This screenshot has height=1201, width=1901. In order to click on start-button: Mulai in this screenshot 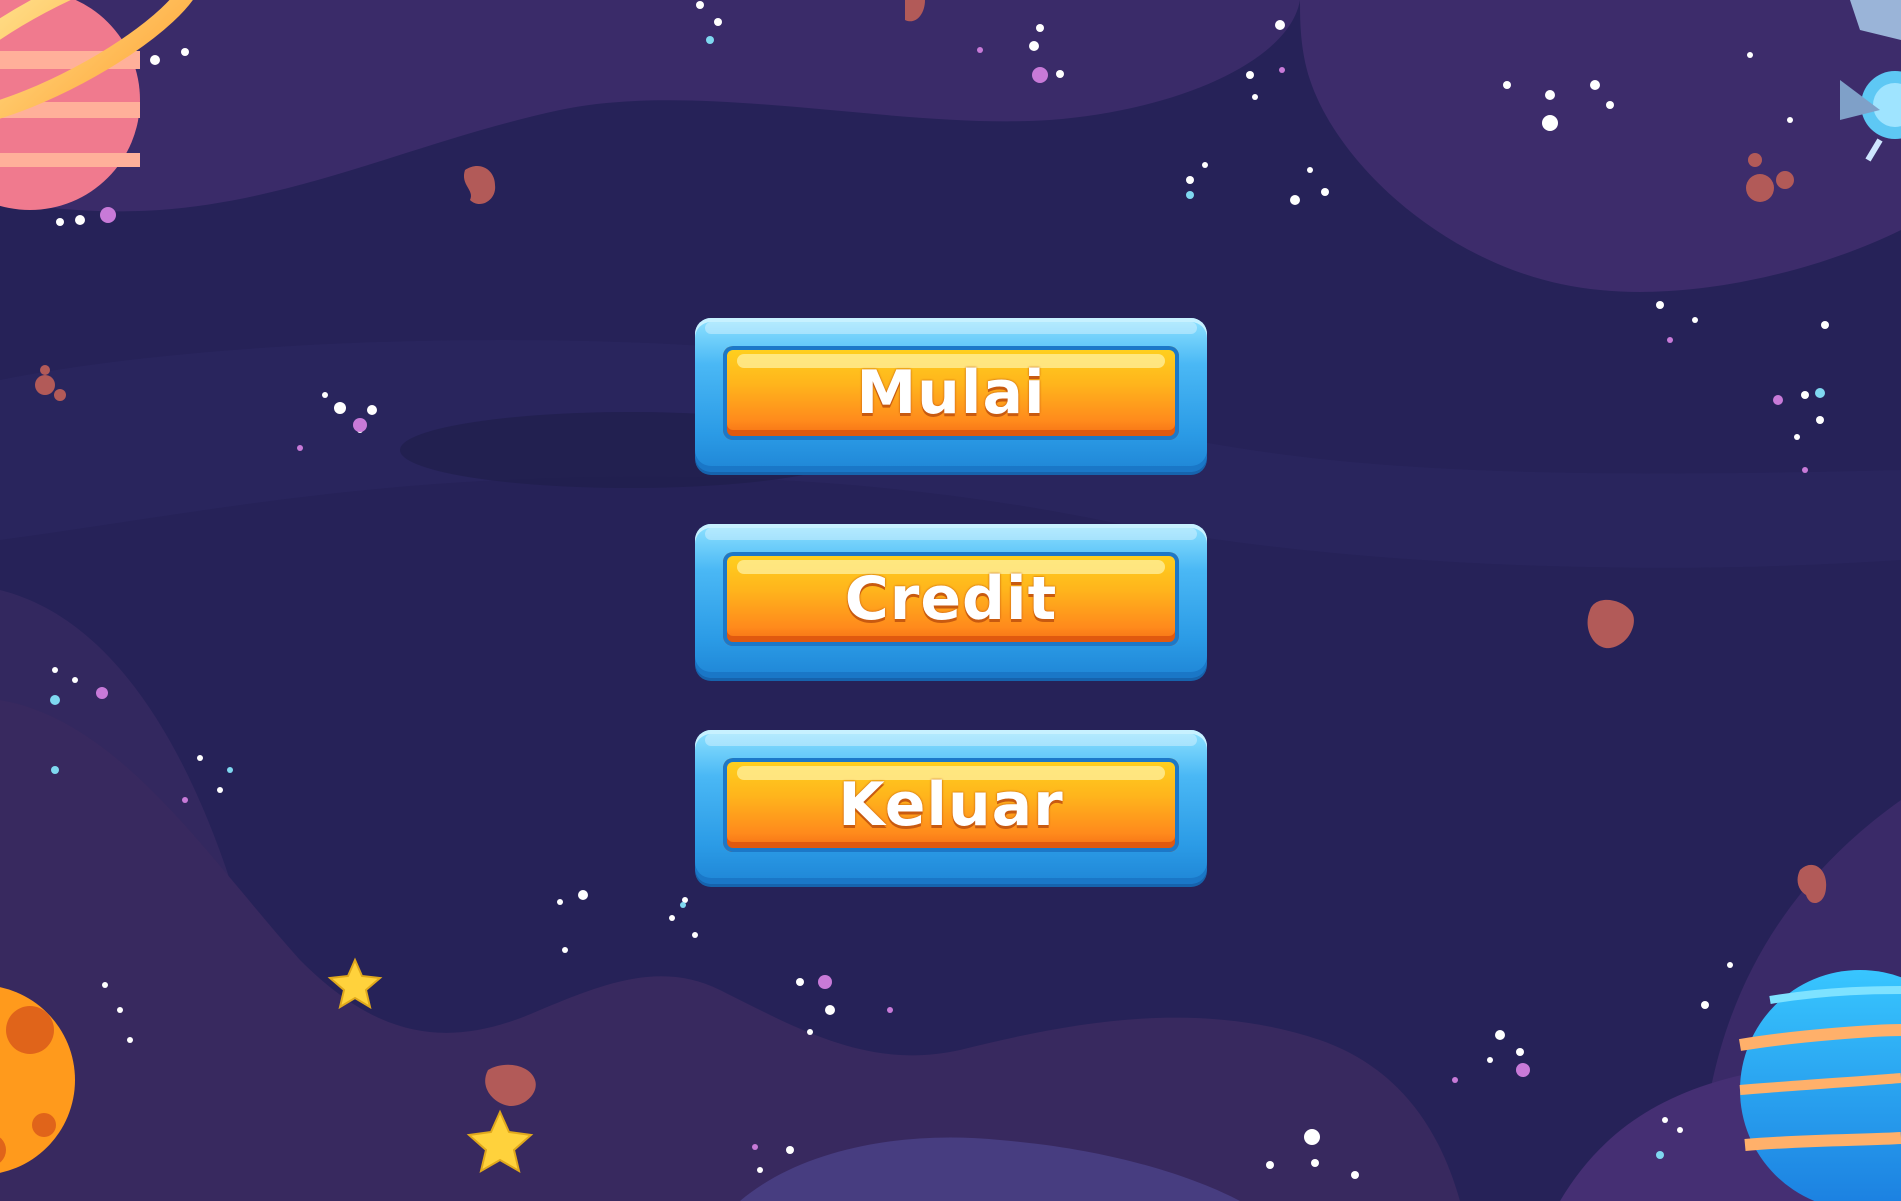, I will do `click(951, 396)`.